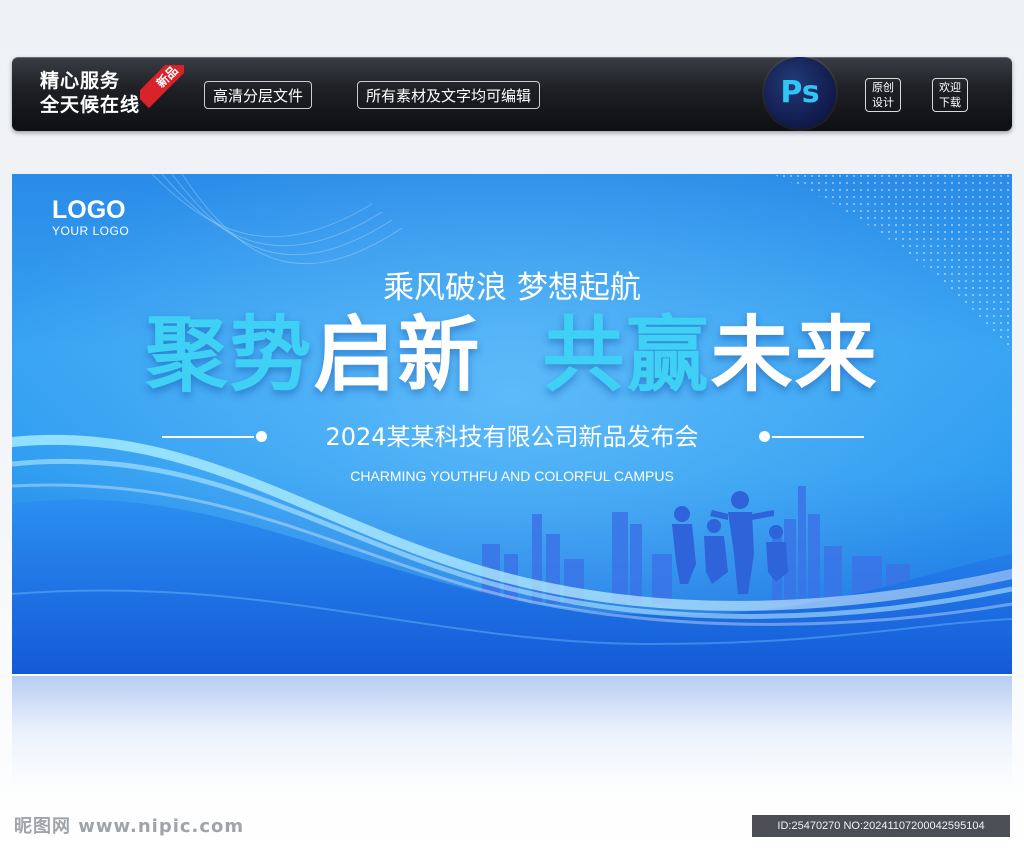  I want to click on banner-reflection, so click(512, 731).